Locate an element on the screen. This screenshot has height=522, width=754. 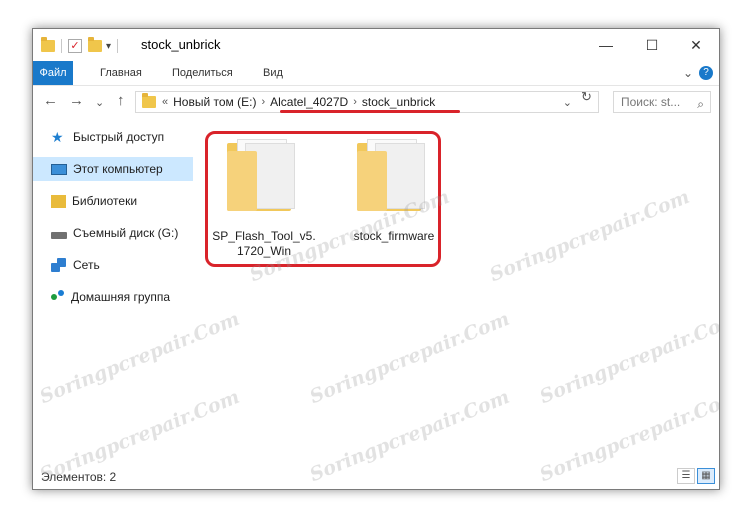
sidebar-item-label: Съемный диск (G:) is located at coordinates (126, 233).